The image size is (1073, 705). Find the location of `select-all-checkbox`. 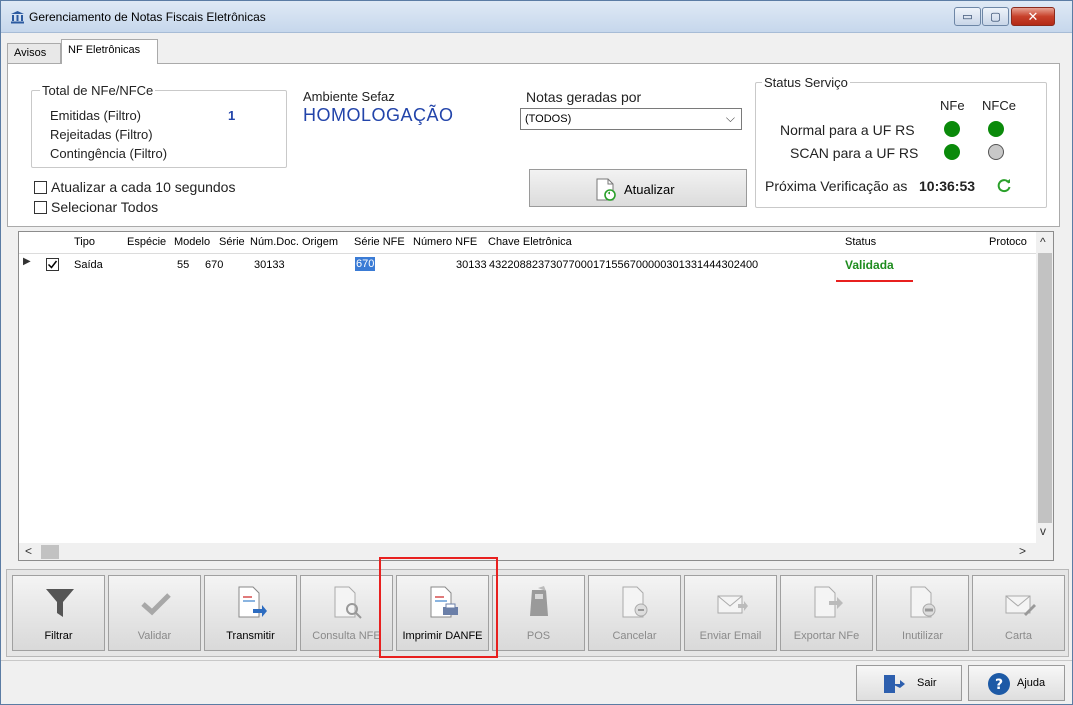

select-all-checkbox is located at coordinates (40, 207).